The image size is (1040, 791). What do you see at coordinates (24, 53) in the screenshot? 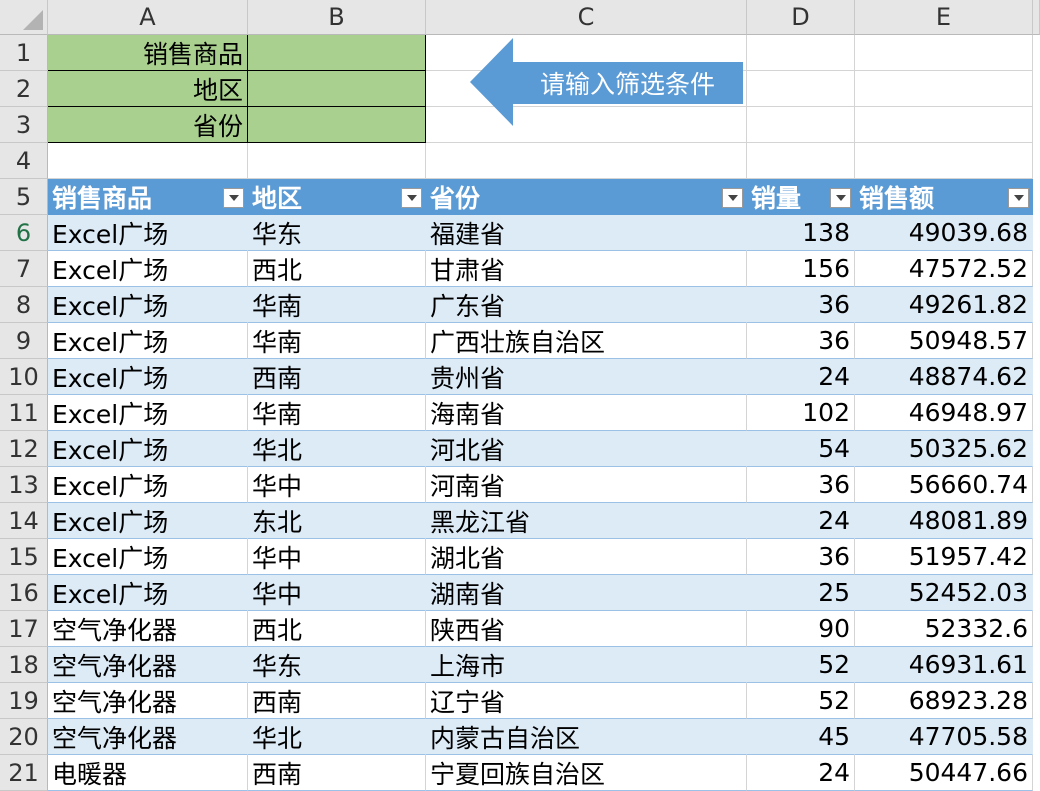
I see `row-header: 1` at bounding box center [24, 53].